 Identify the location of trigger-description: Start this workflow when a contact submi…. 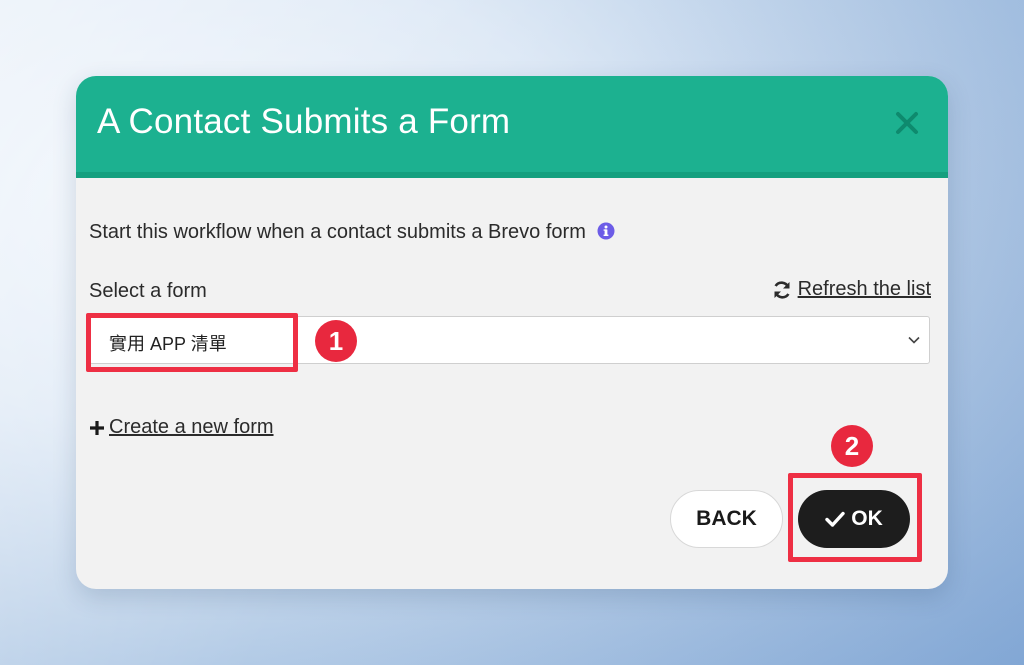
(352, 233).